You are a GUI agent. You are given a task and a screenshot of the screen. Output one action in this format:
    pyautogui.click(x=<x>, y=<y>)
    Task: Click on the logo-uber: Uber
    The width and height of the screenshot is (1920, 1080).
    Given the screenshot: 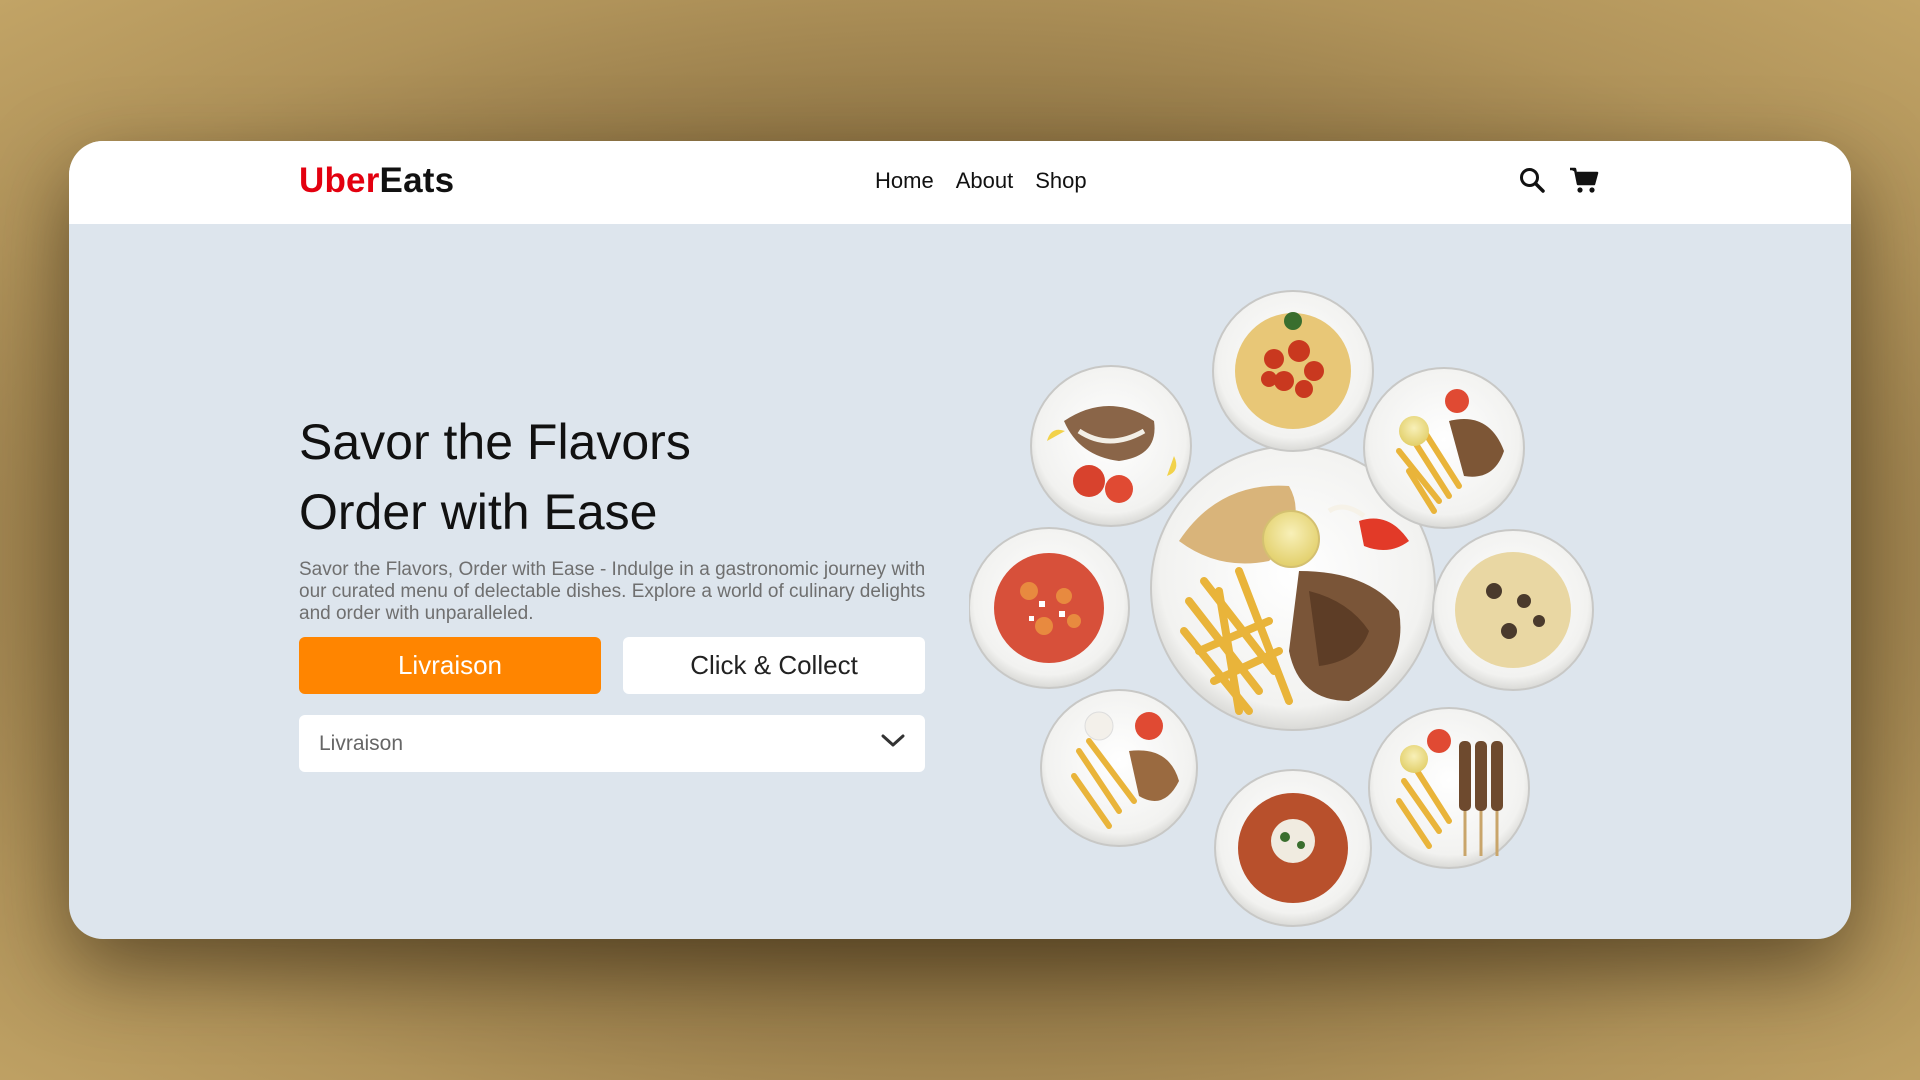 What is the action you would take?
    pyautogui.click(x=339, y=180)
    